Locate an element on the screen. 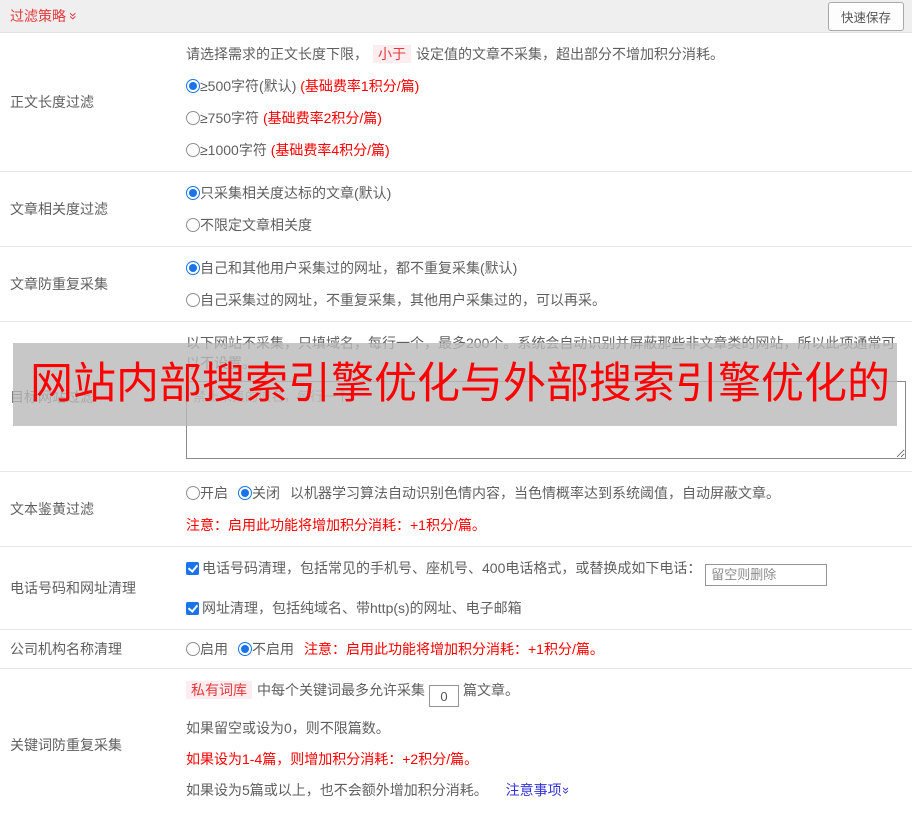 This screenshot has height=822, width=912. porn-filter-description: 以机器学习算法自动识别色情内容，当色情概率达到系统阈值，自动屏蔽文章。 is located at coordinates (535, 493).